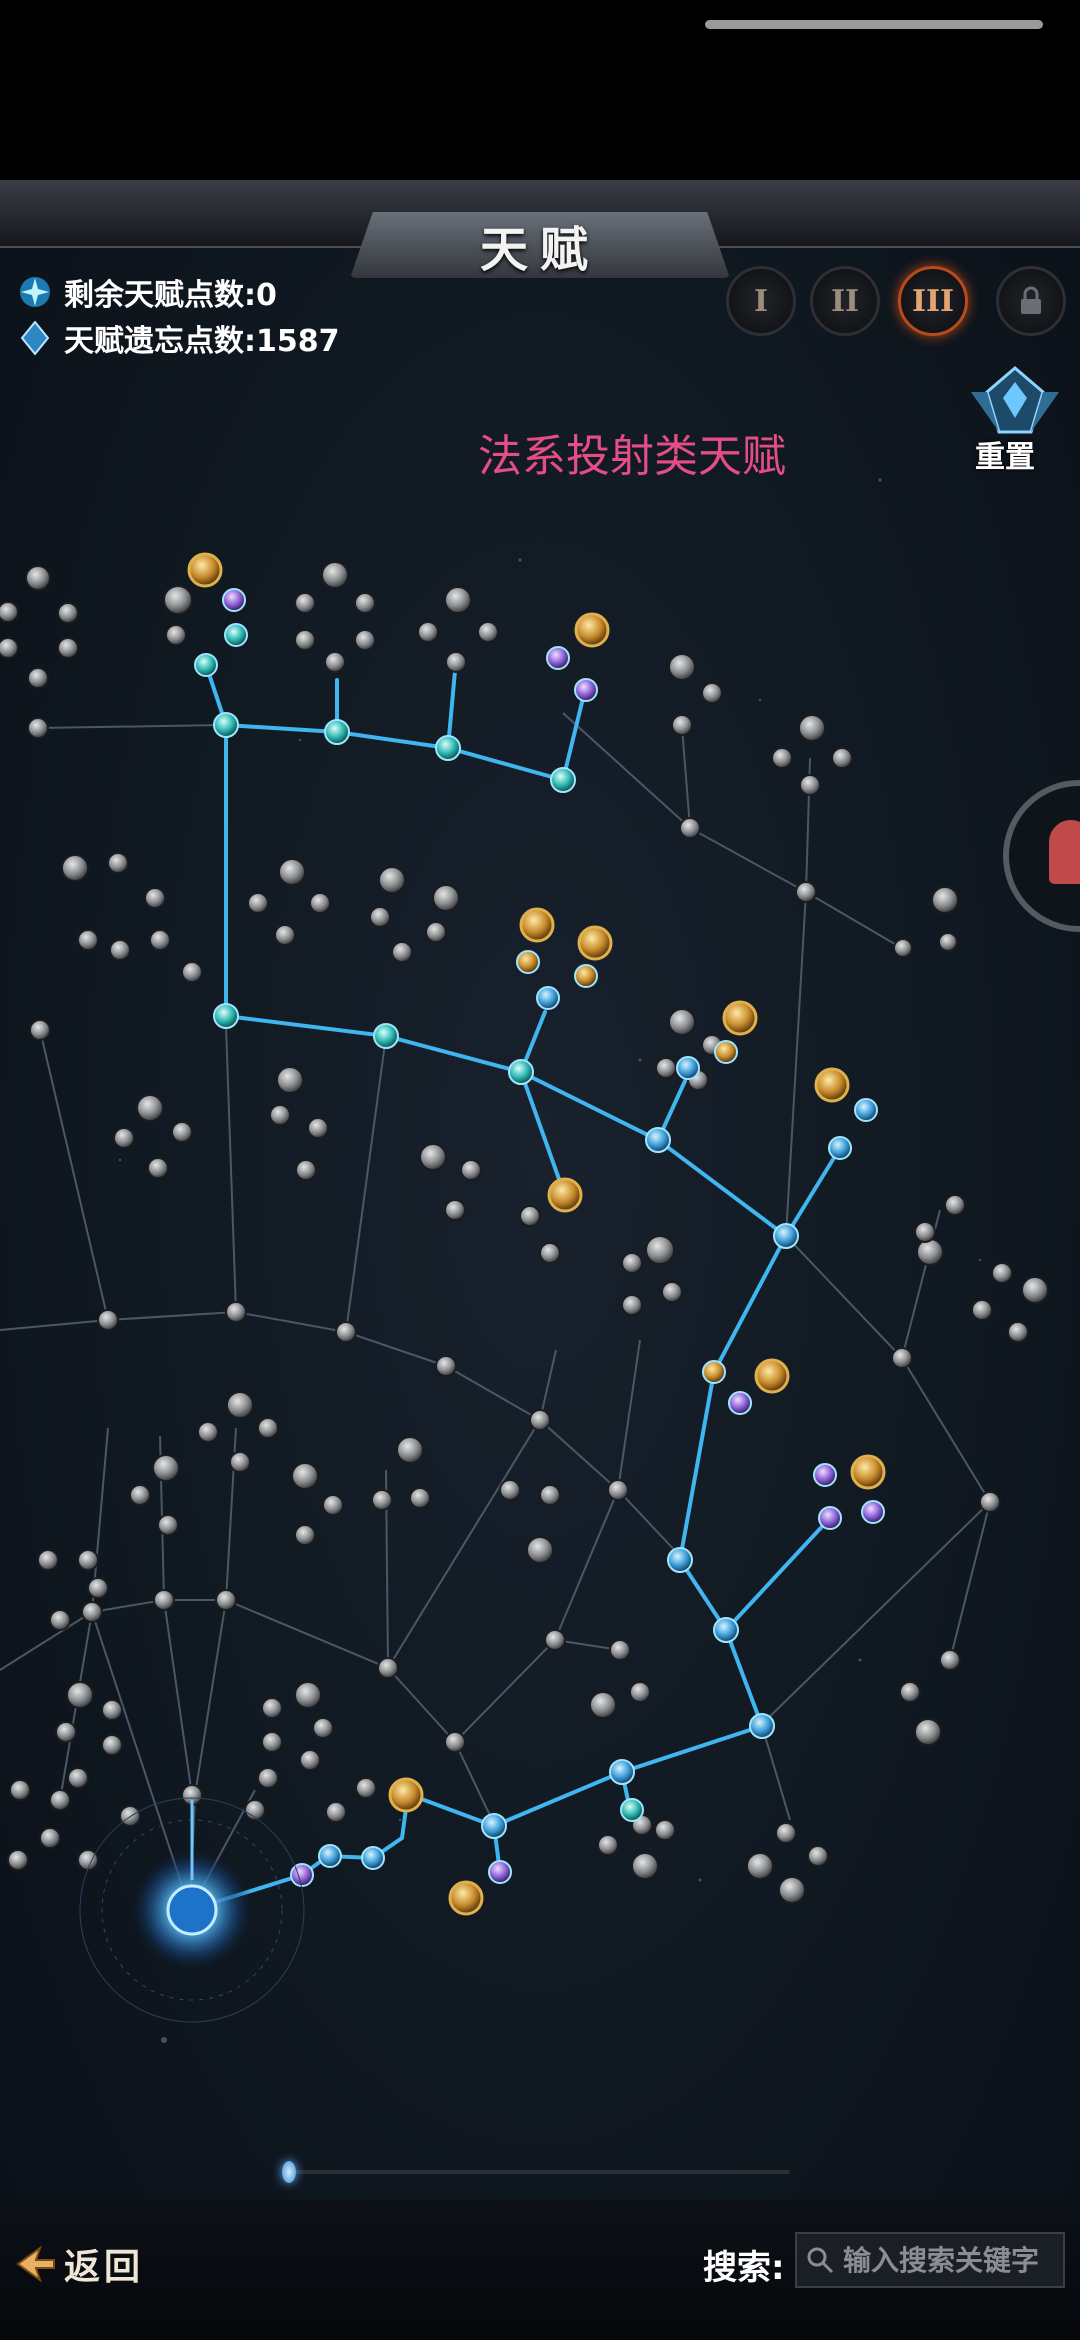 Image resolution: width=1080 pixels, height=2340 pixels. Describe the element at coordinates (104, 2267) in the screenshot. I see `back-label: 返回` at that location.